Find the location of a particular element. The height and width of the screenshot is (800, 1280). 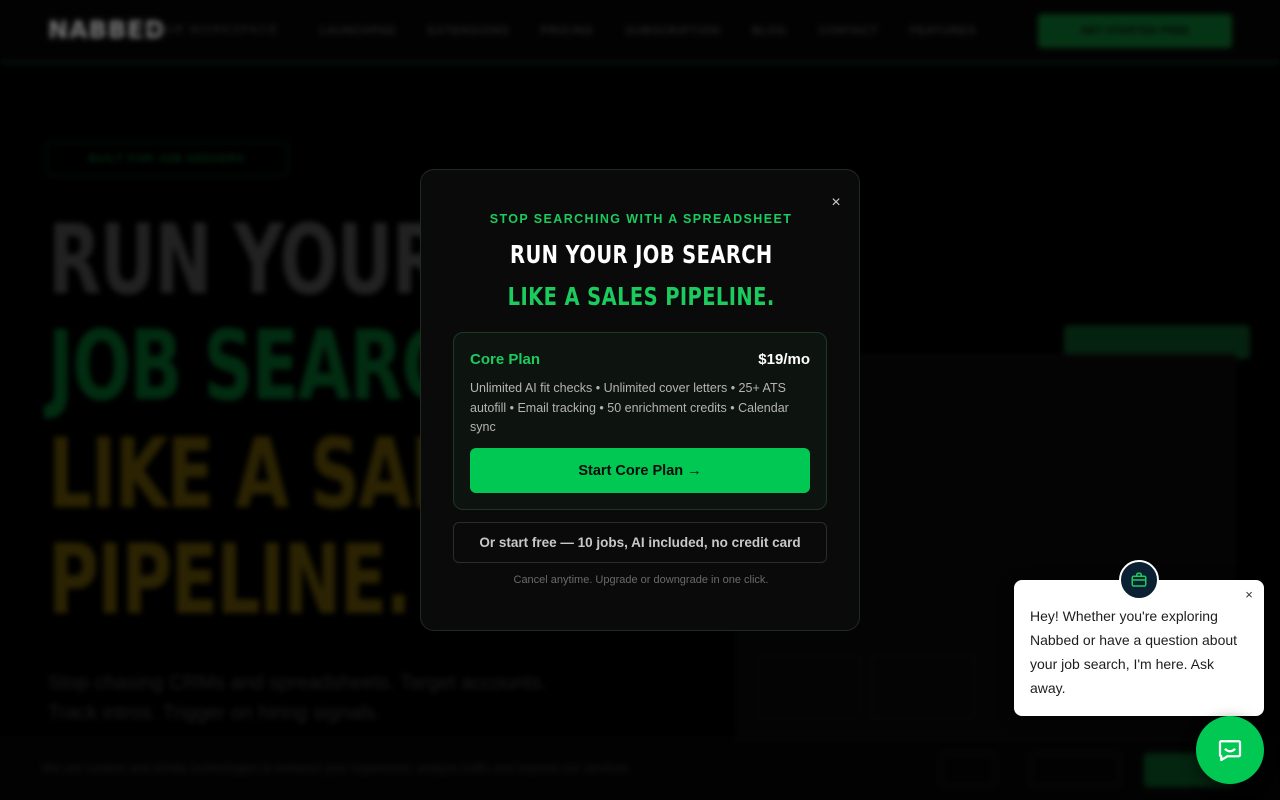

plan-price: $19/mo is located at coordinates (784, 359).